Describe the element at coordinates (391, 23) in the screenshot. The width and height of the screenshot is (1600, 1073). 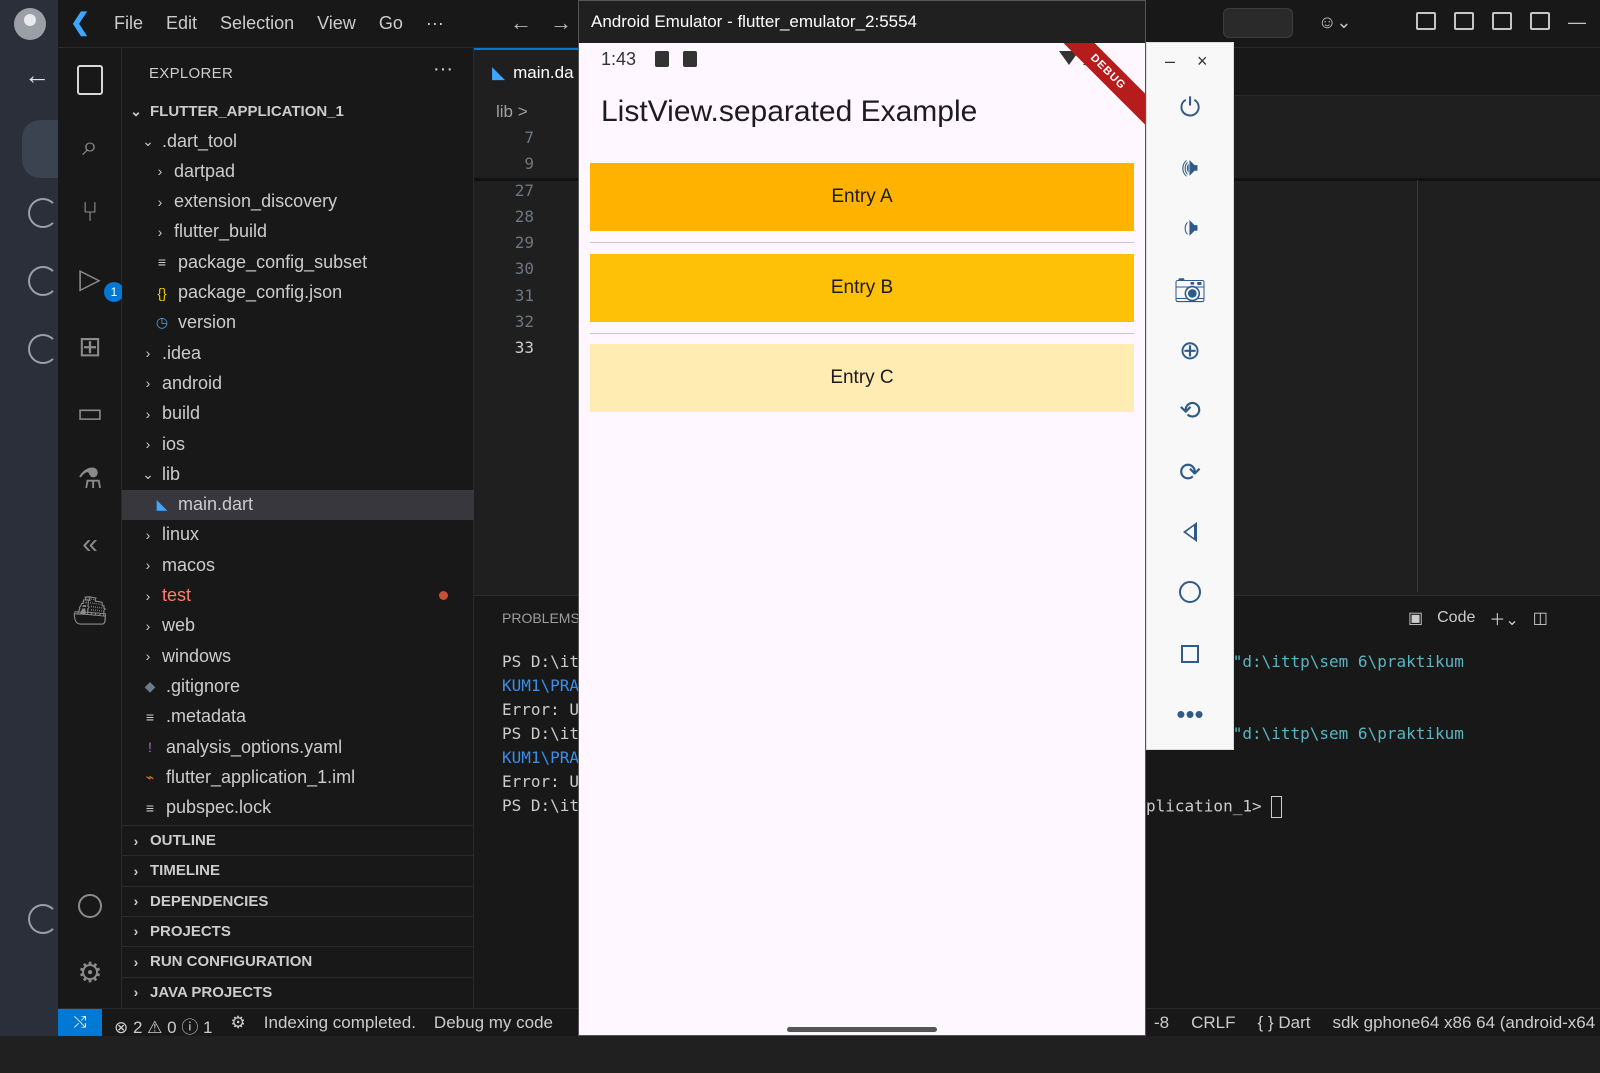
I see `menu-go: Go` at that location.